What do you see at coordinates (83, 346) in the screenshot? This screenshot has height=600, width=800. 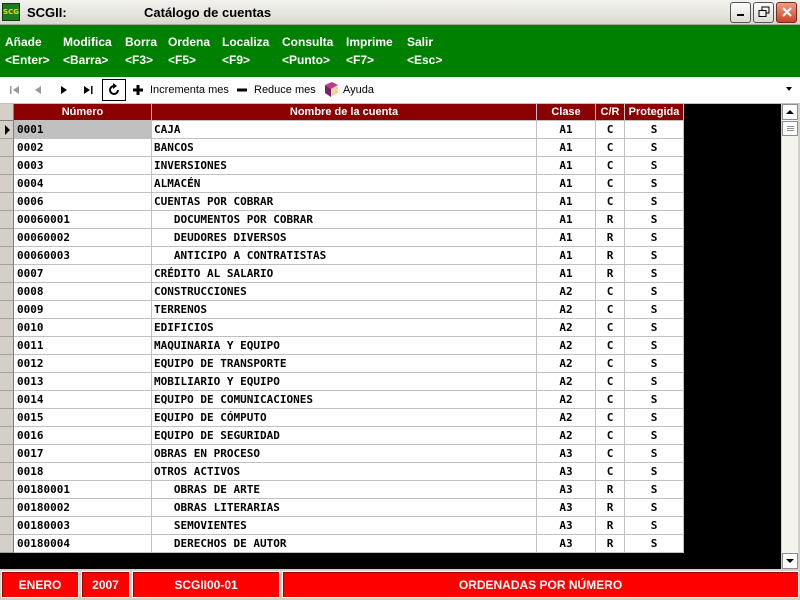 I see `cell-numero: 0011` at bounding box center [83, 346].